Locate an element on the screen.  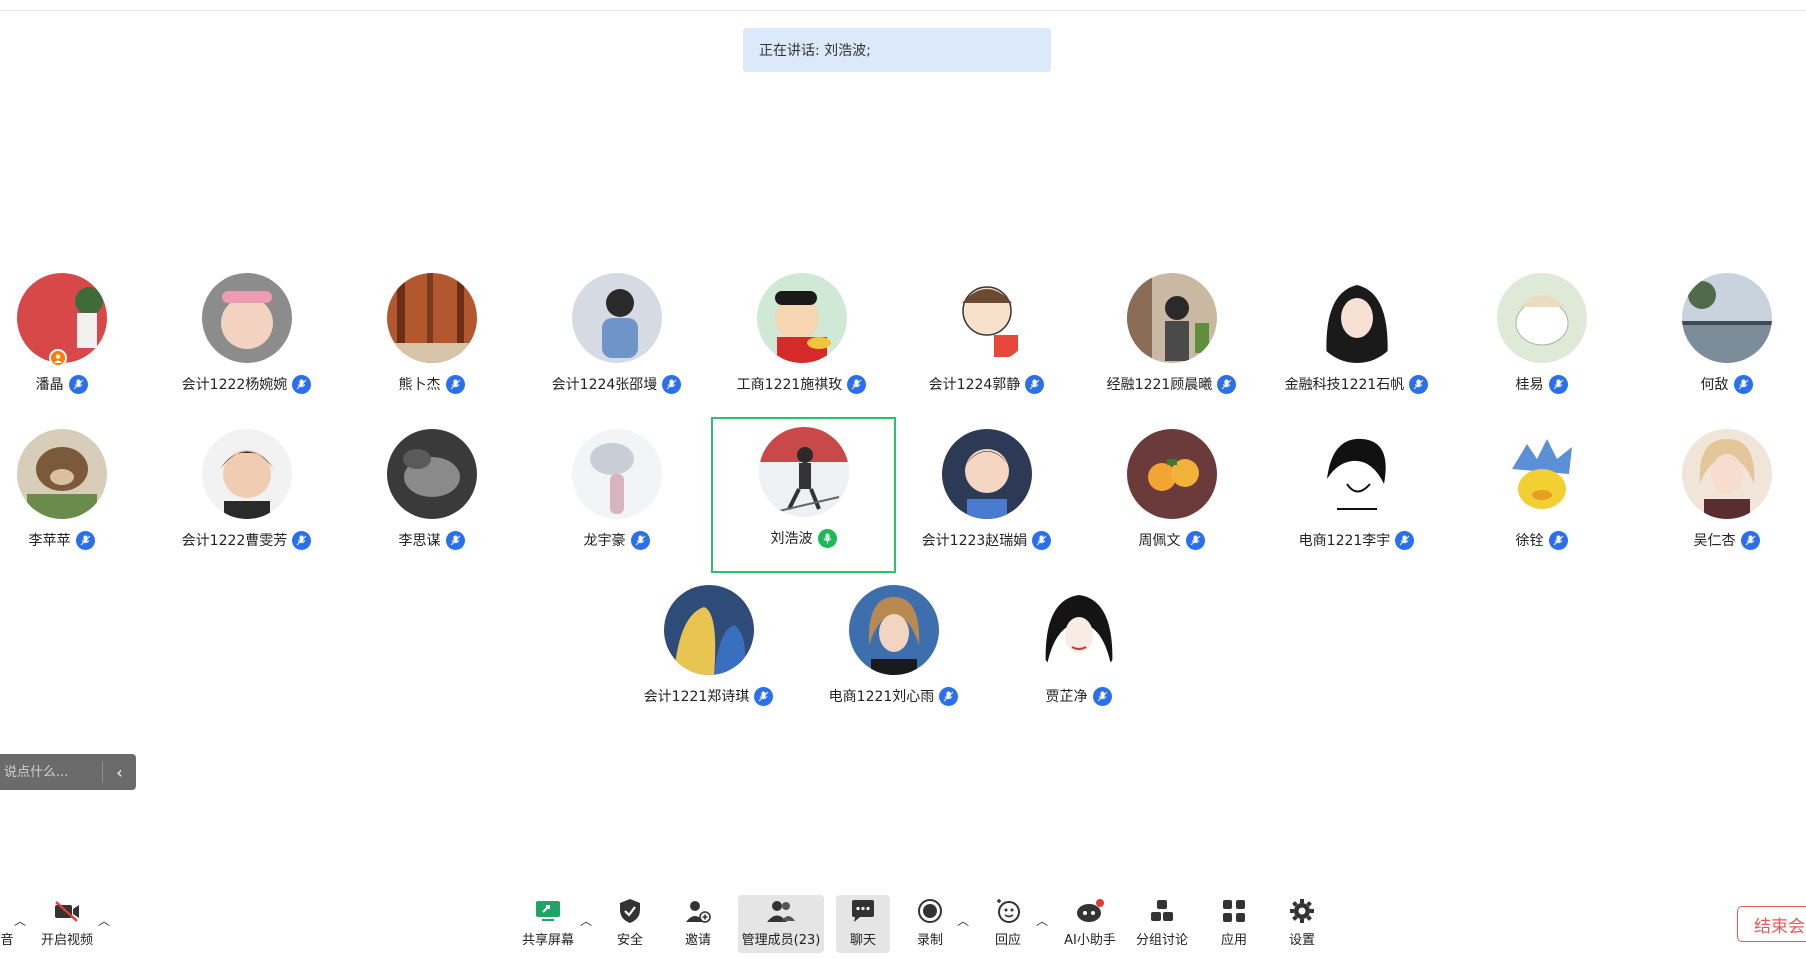
audio-button: 音 is located at coordinates (7, 924).